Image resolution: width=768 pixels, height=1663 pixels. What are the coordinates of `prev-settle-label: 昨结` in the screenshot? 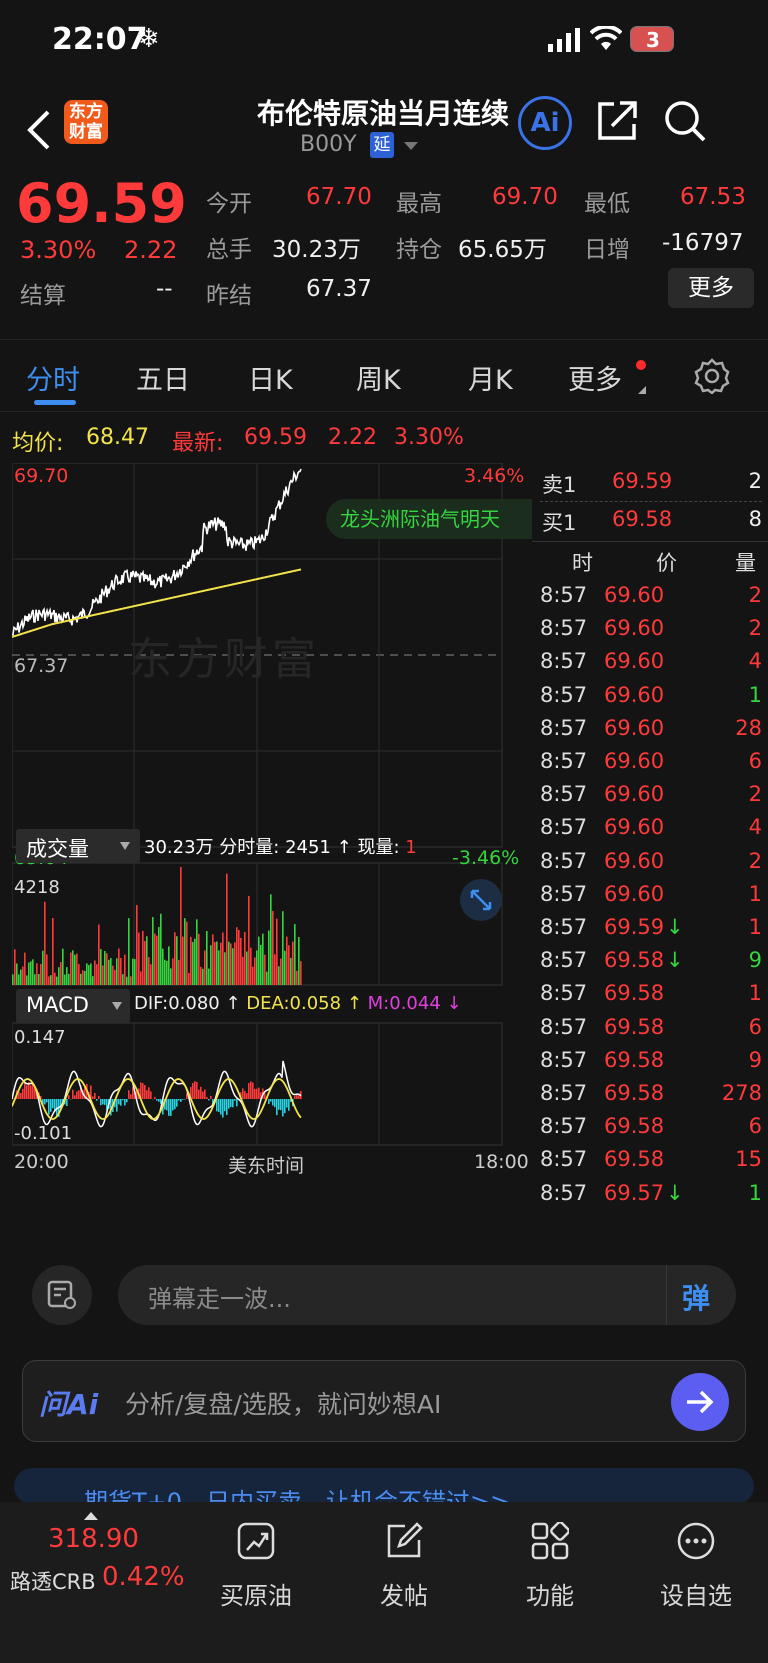 It's located at (229, 296).